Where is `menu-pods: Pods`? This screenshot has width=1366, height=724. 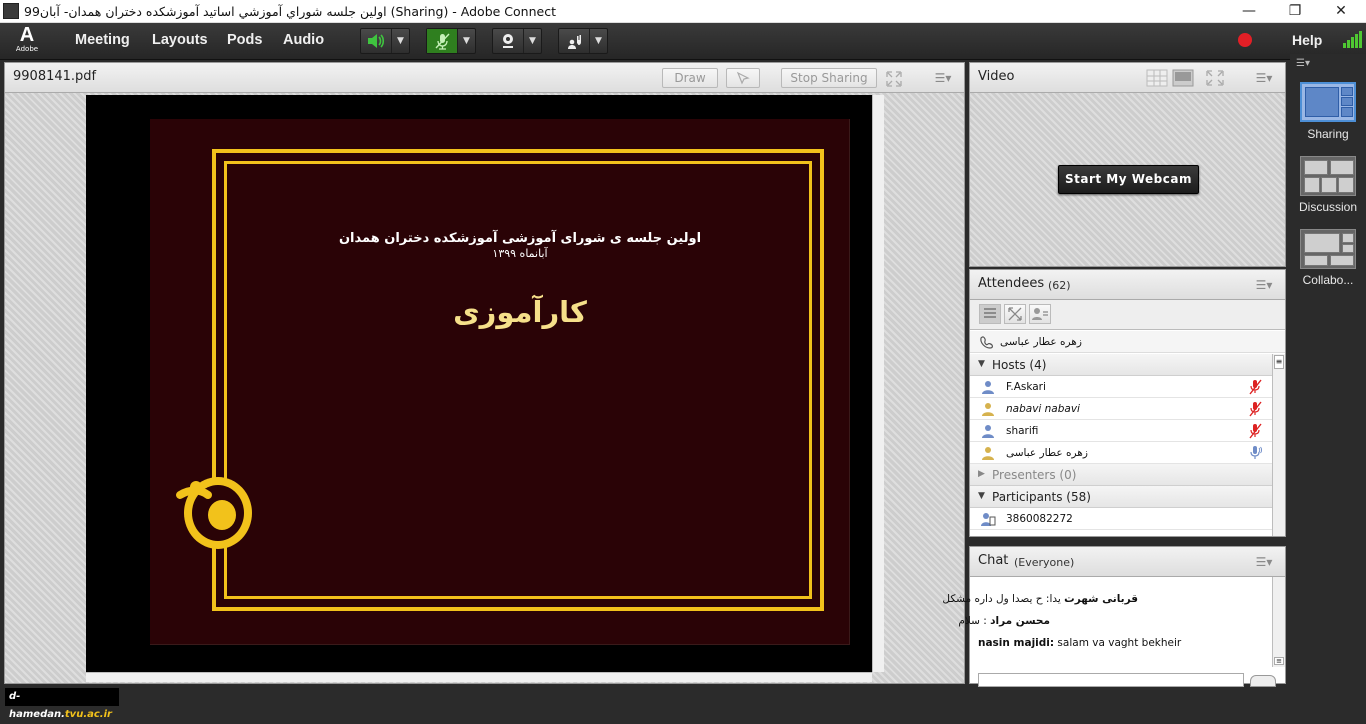 menu-pods: Pods is located at coordinates (244, 40).